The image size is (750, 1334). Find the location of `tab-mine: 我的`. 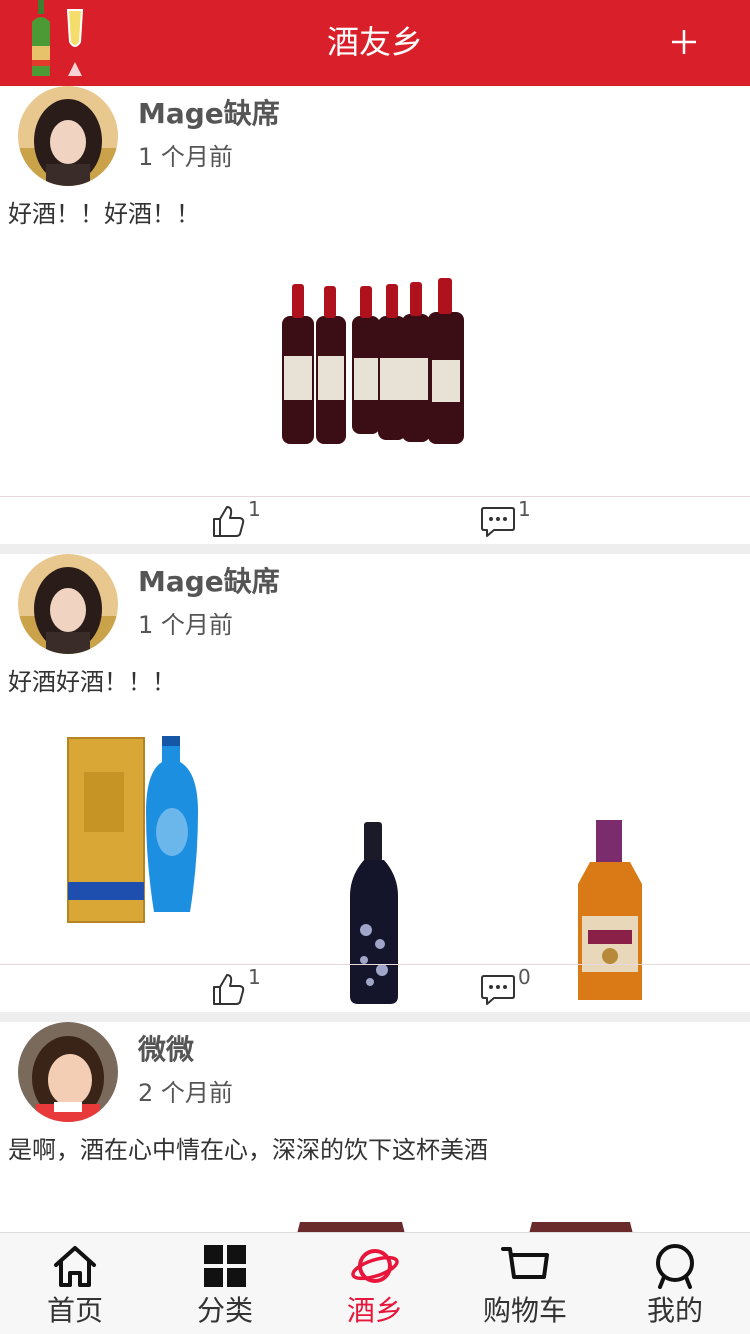

tab-mine: 我的 is located at coordinates (675, 1283).